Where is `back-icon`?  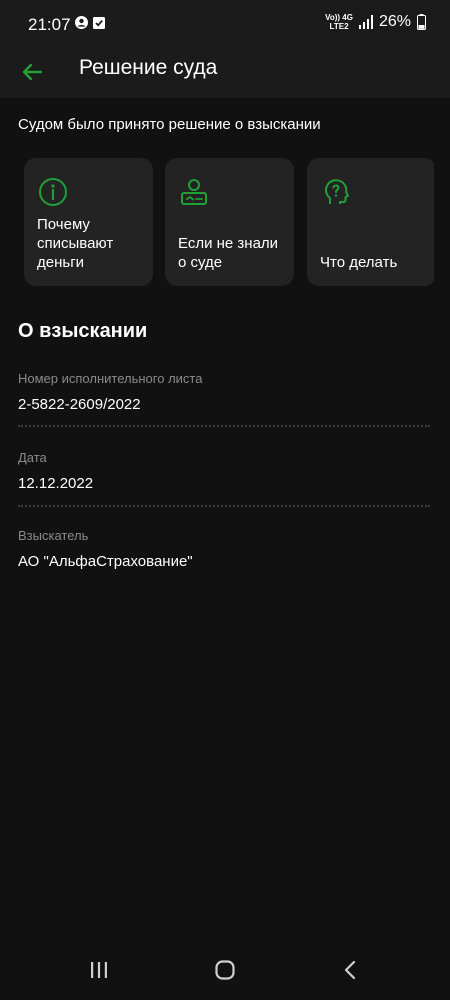
back-icon is located at coordinates (350, 970).